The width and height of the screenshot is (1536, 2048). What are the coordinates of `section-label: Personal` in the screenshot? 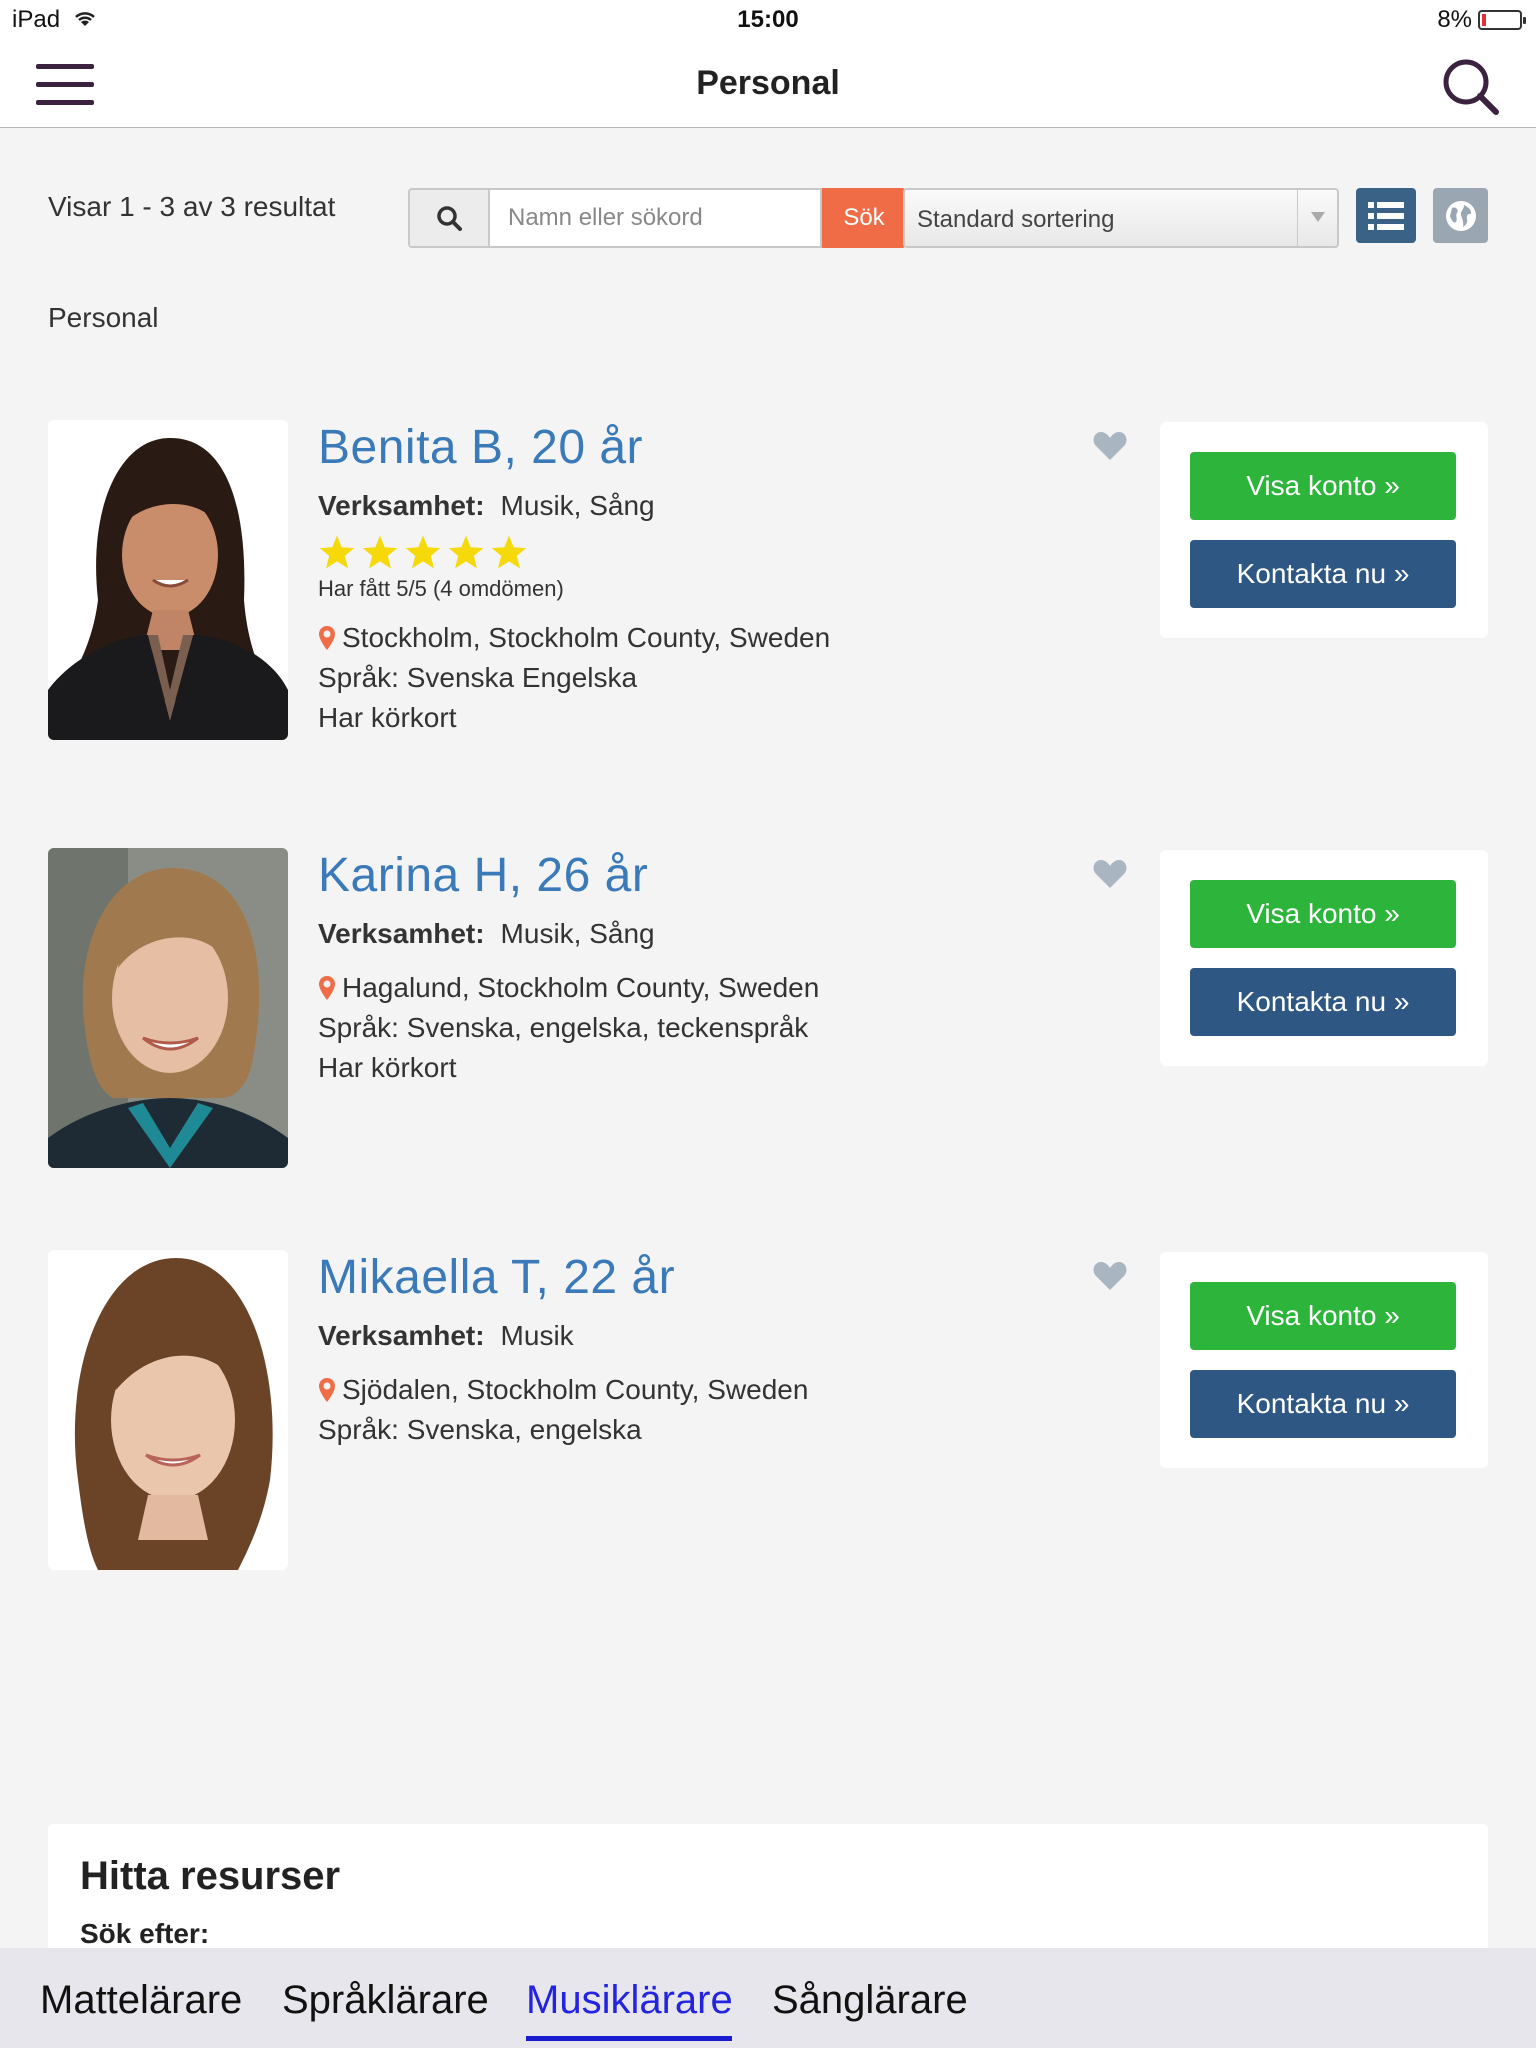 It's located at (103, 317).